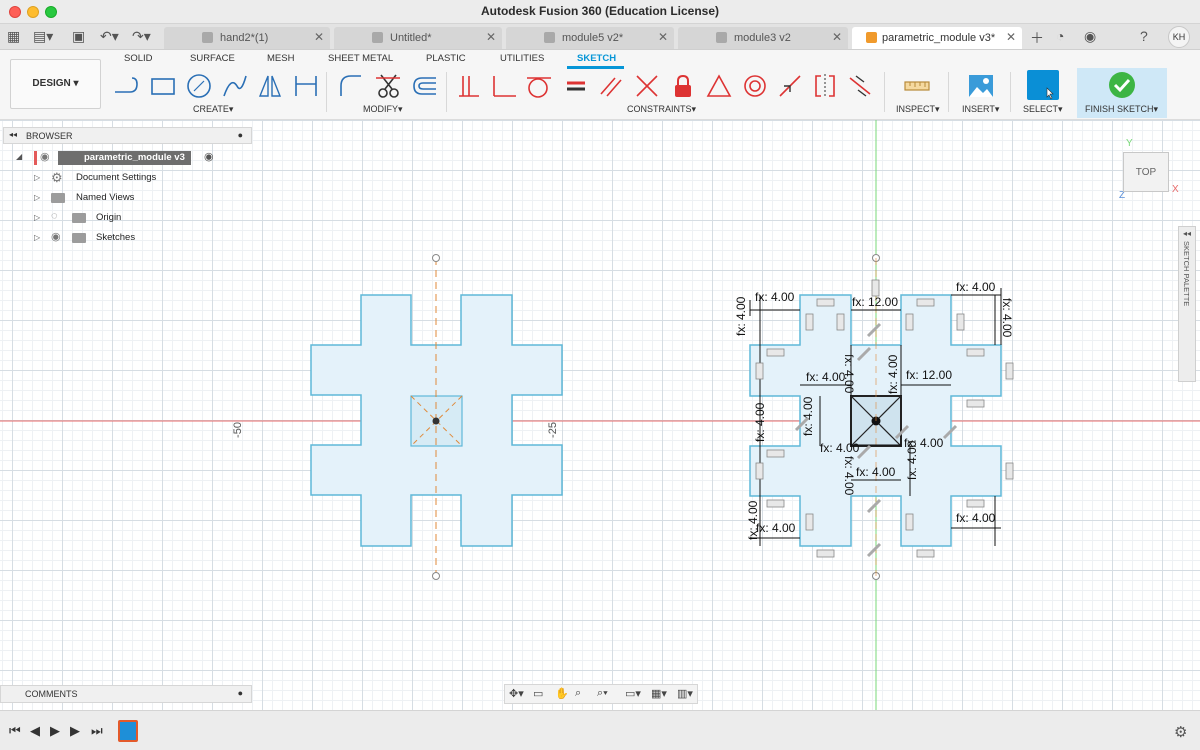 The height and width of the screenshot is (750, 1200). I want to click on line-tool-icon, so click(126, 86).